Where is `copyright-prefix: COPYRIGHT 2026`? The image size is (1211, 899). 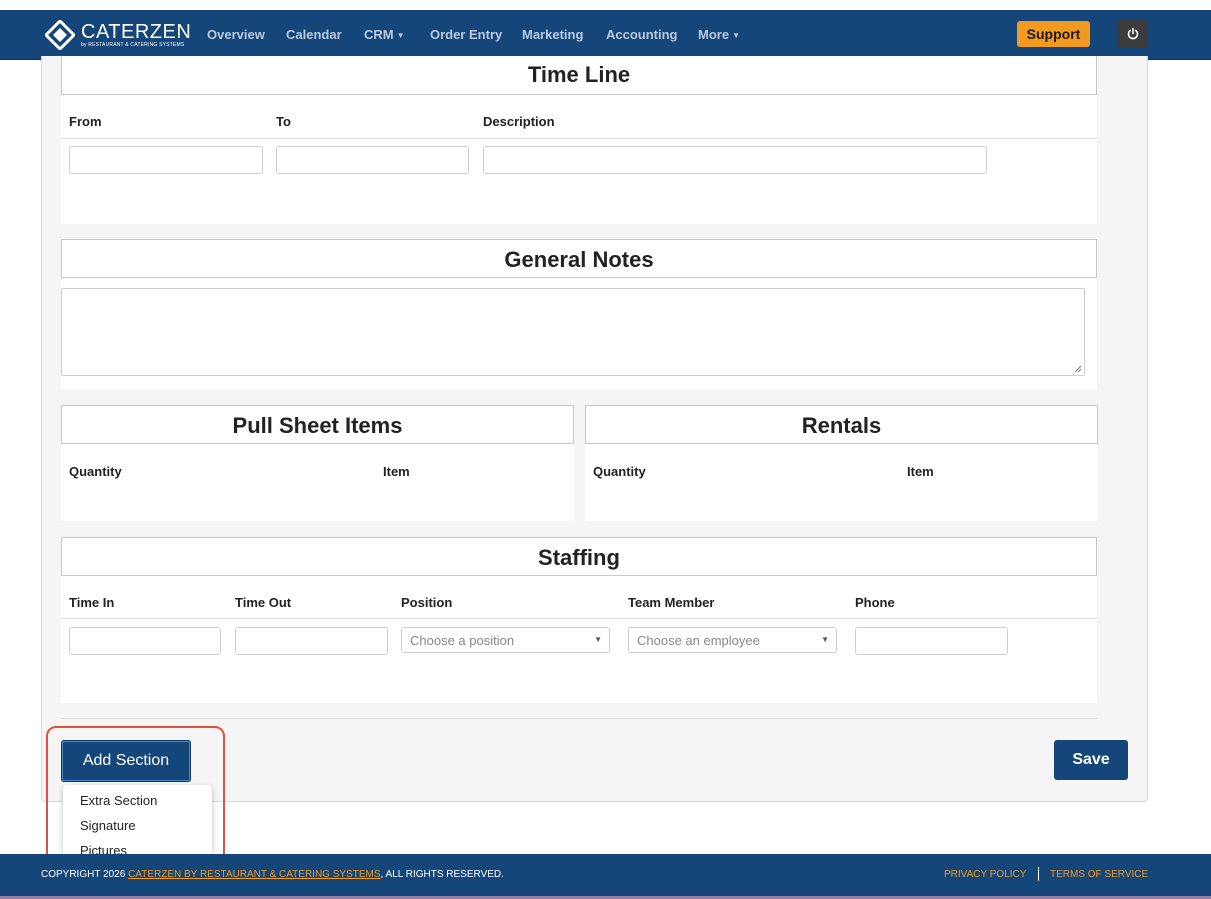
copyright-prefix: COPYRIGHT 2026 is located at coordinates (85, 874).